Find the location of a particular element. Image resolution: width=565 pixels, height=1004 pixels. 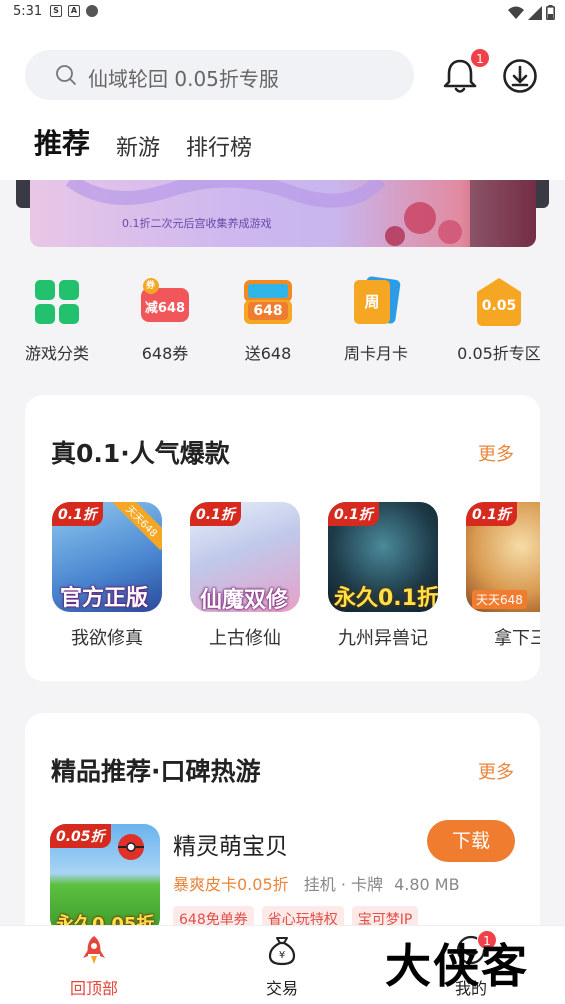

watermark-text: 大侠客 is located at coordinates (457, 966).